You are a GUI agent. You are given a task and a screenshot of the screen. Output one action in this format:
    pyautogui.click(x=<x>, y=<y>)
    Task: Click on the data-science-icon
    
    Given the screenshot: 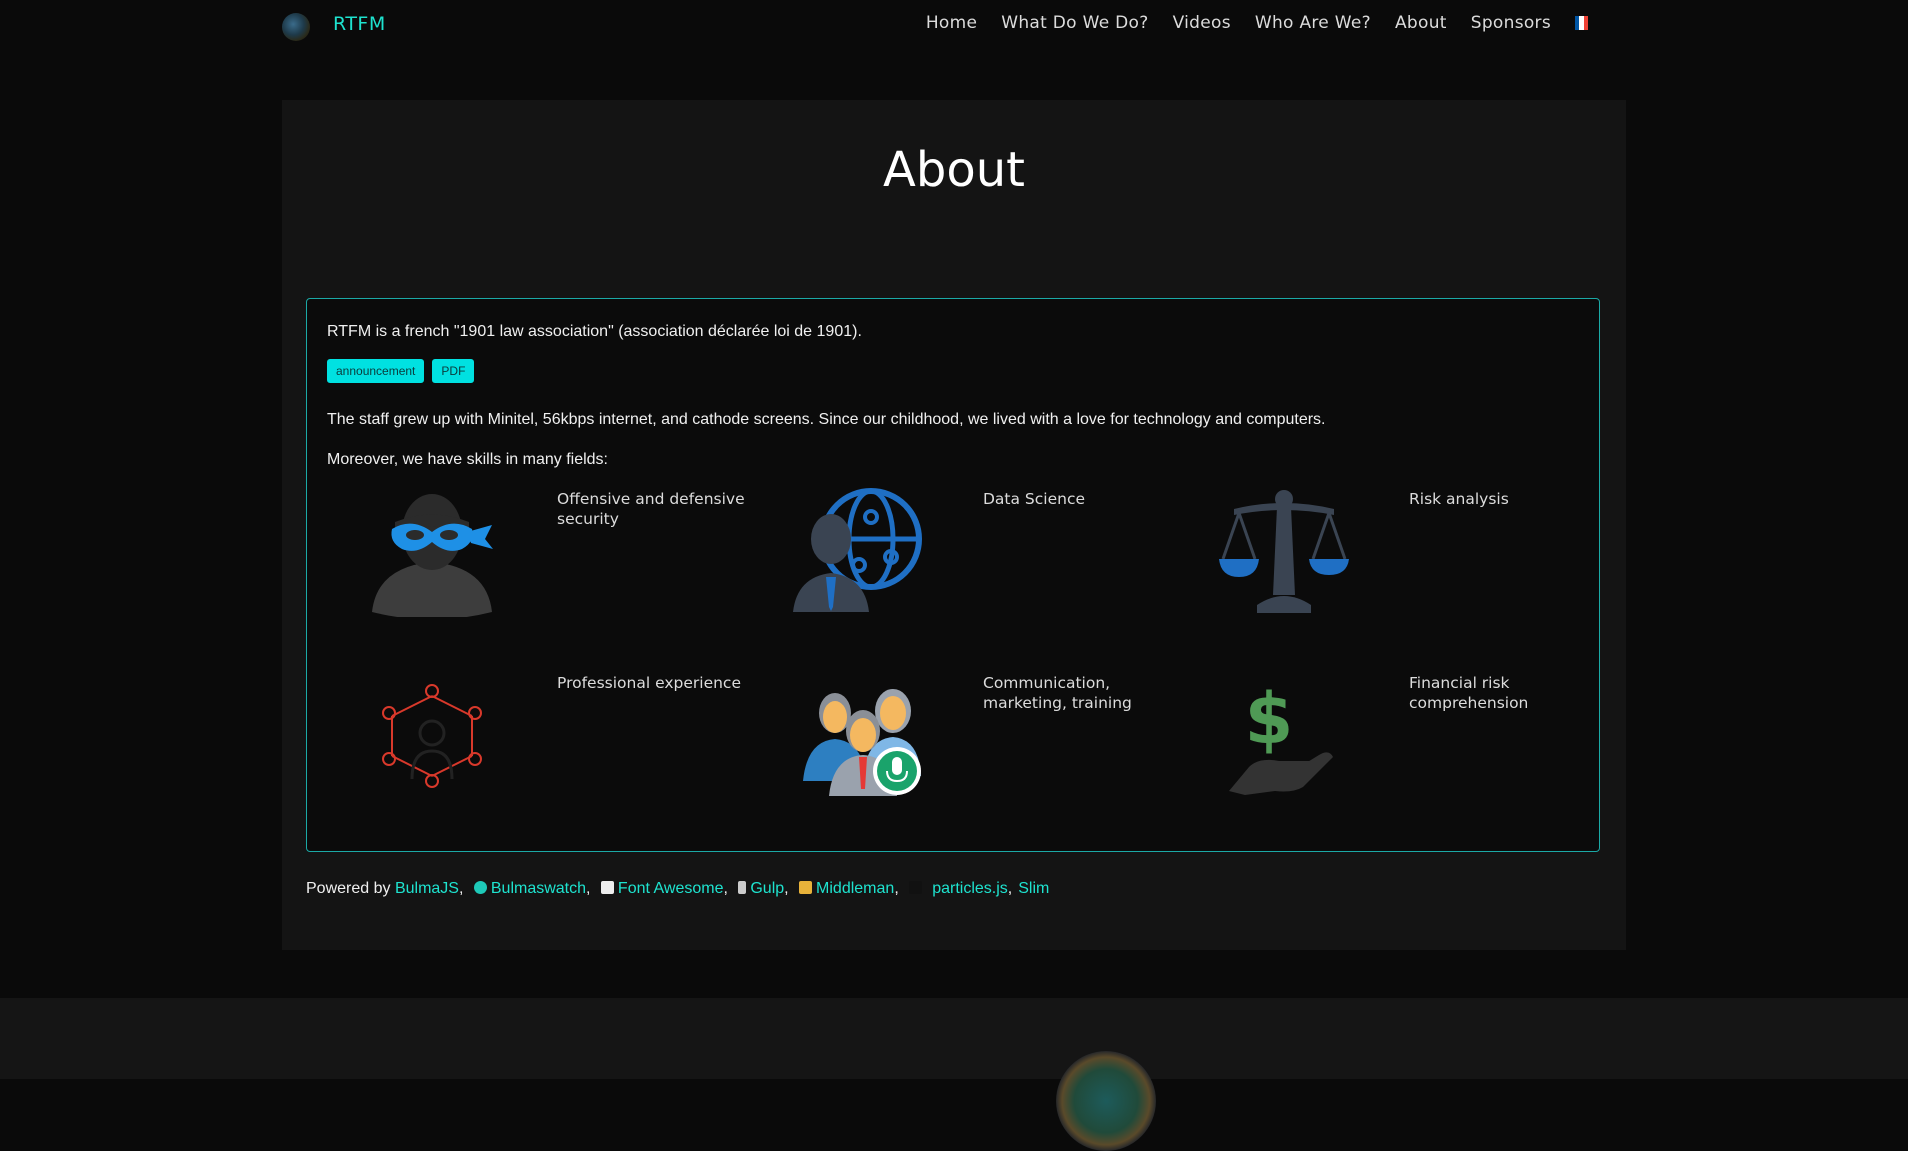 What is the action you would take?
    pyautogui.click(x=857, y=550)
    